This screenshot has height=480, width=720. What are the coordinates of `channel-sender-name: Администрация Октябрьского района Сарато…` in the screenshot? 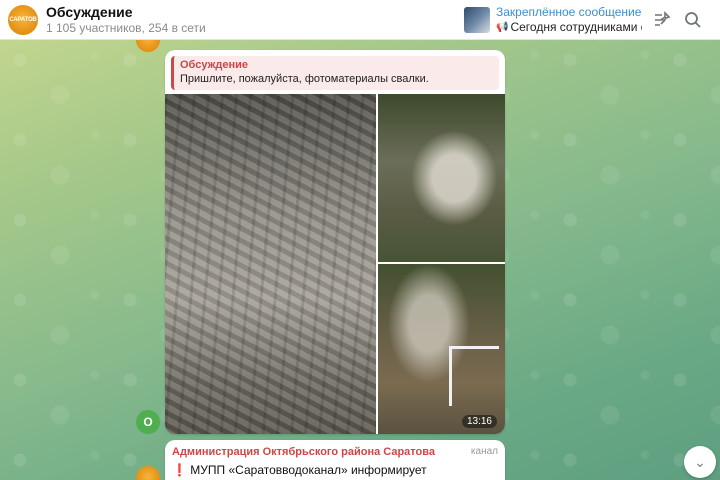 It's located at (303, 452).